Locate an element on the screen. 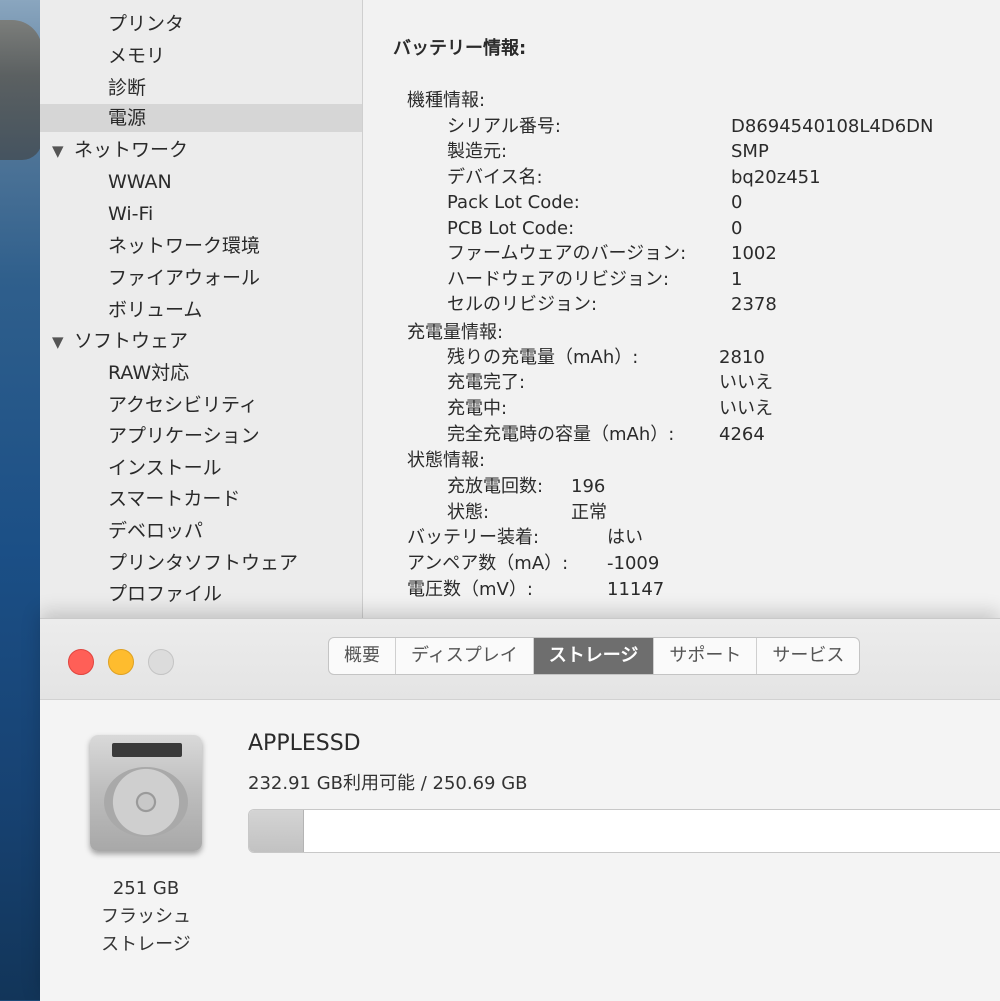 The image size is (1000, 1001). field-value: 2378 is located at coordinates (754, 305).